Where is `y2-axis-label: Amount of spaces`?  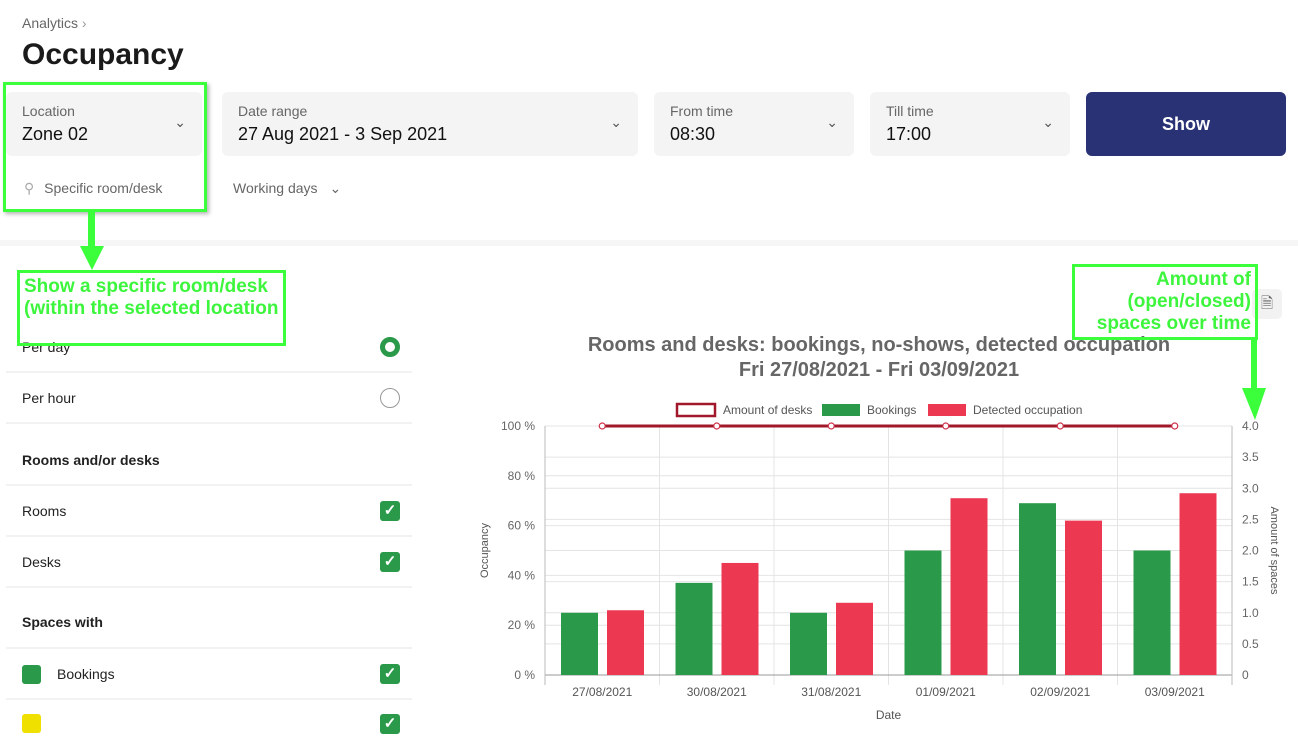 y2-axis-label: Amount of spaces is located at coordinates (1274, 550).